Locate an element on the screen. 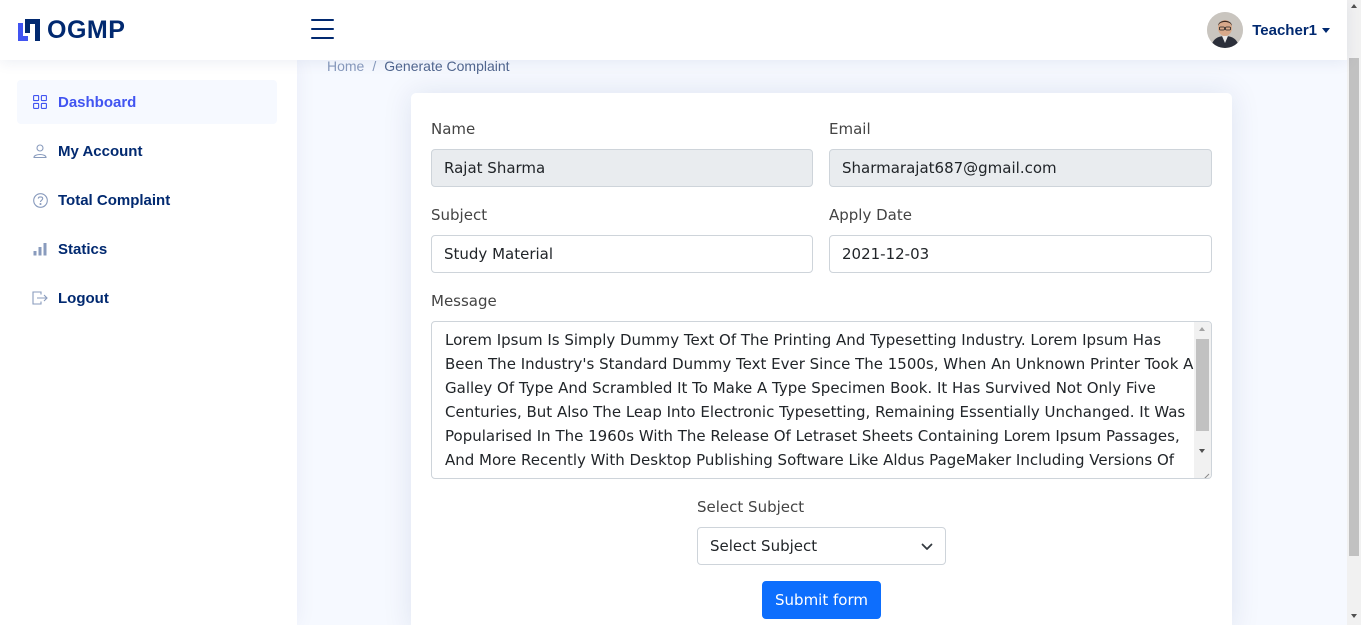  question-circle-icon is located at coordinates (40, 200).